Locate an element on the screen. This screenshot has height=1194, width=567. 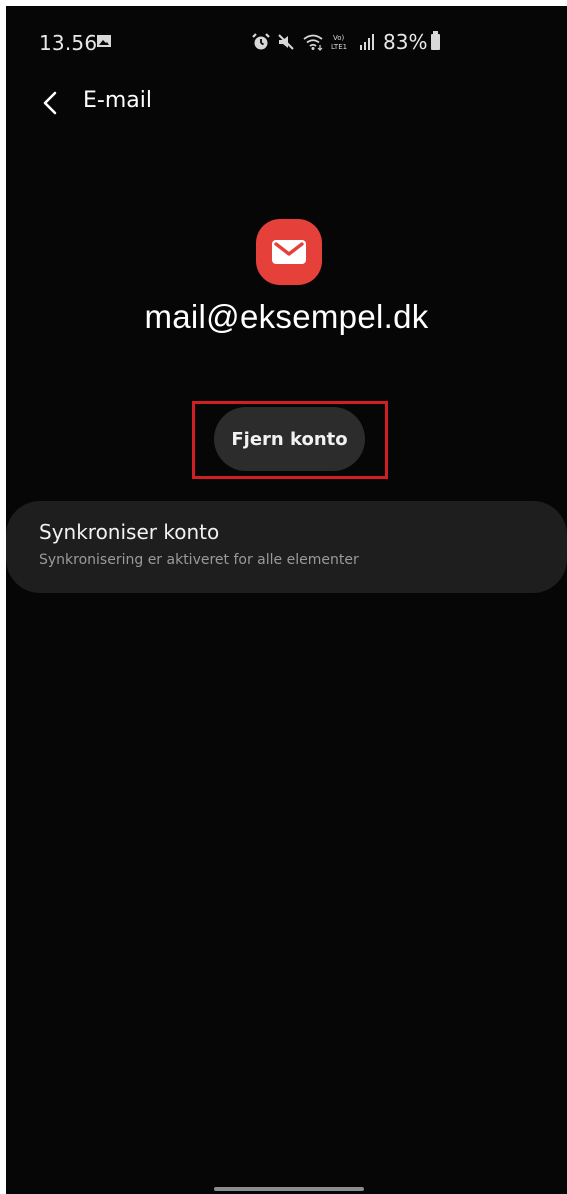
mail-envelope-icon is located at coordinates (289, 252).